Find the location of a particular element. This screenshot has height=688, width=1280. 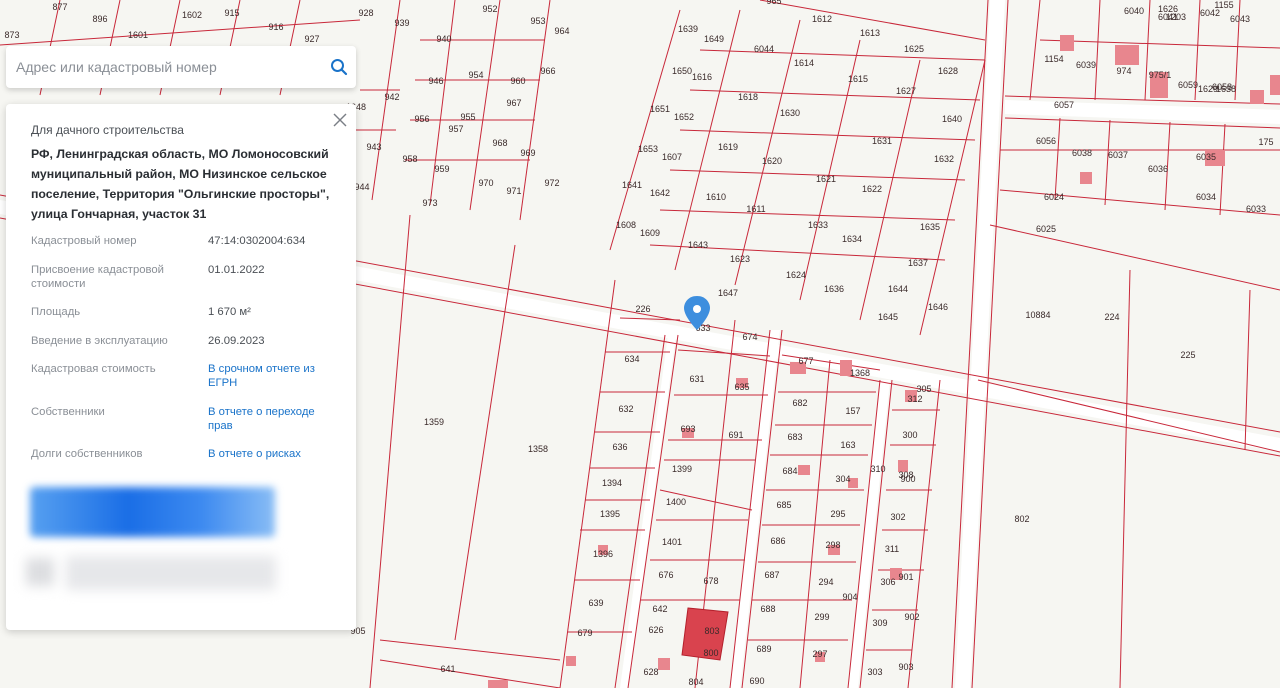

search-icon is located at coordinates (339, 67).